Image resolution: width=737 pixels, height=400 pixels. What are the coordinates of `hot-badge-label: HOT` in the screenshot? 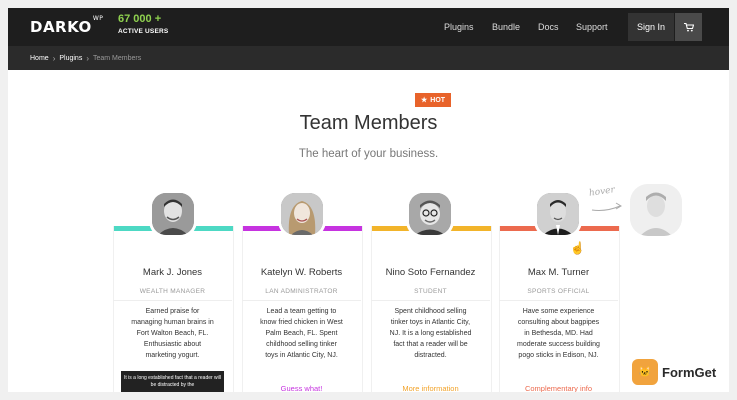 It's located at (438, 100).